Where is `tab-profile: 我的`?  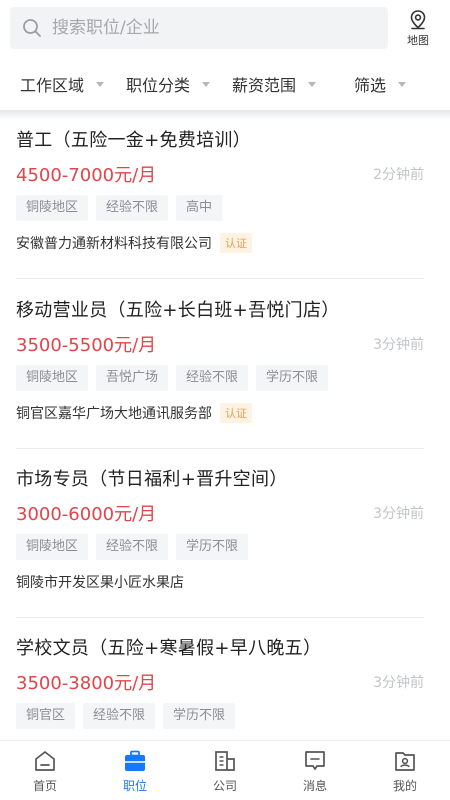 tab-profile: 我的 is located at coordinates (405, 770).